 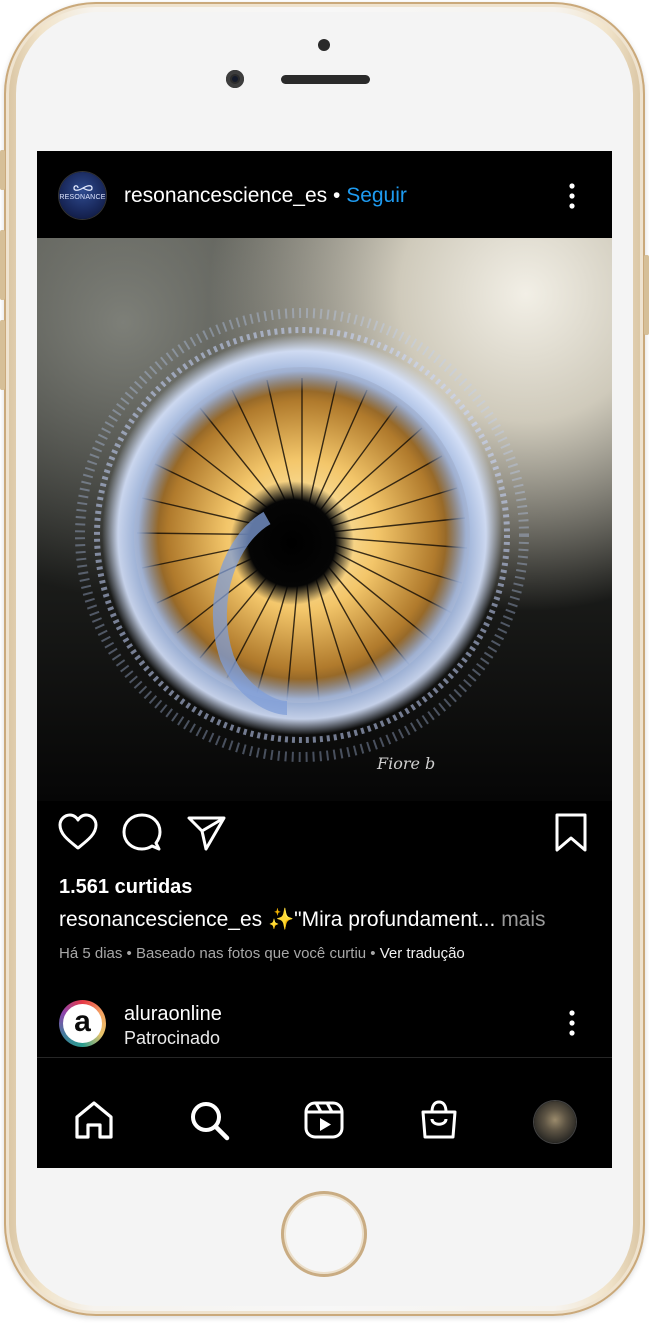 What do you see at coordinates (173, 1014) in the screenshot?
I see `sponsor-username: aluraonline` at bounding box center [173, 1014].